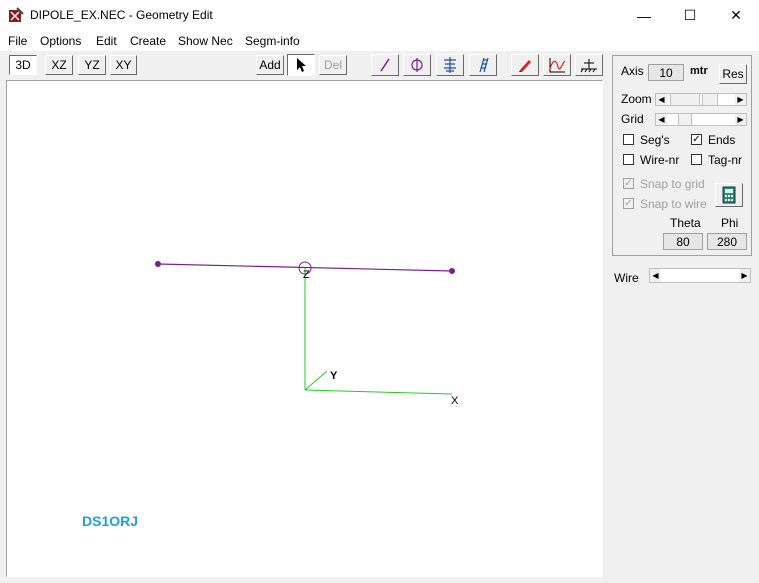 This screenshot has width=759, height=583. I want to click on segs-checkbox, so click(628, 139).